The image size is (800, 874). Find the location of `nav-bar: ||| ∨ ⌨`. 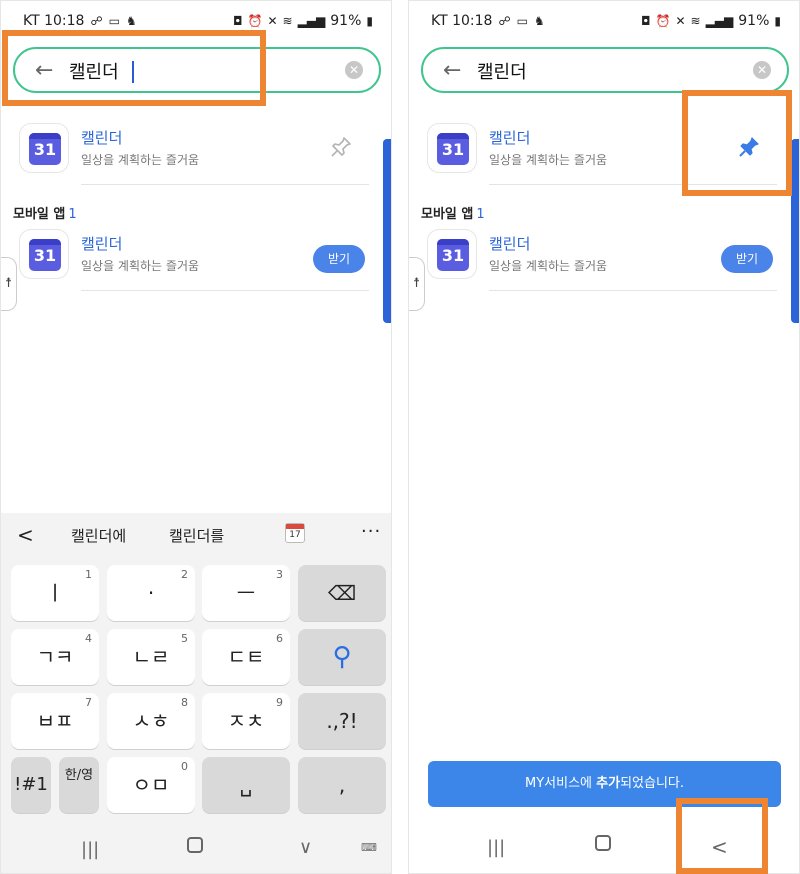

nav-bar: ||| ∨ ⌨ is located at coordinates (196, 849).